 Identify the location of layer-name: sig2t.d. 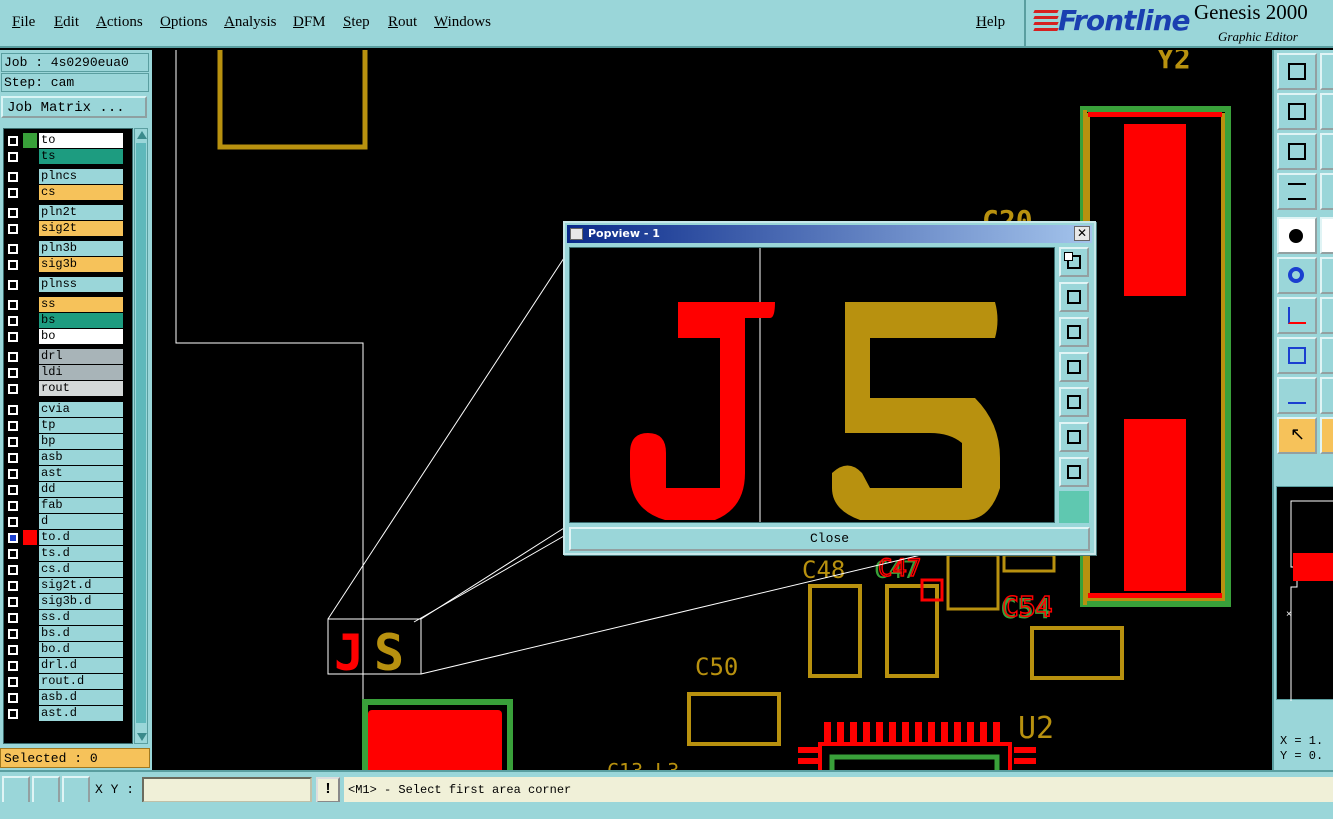
(81, 585).